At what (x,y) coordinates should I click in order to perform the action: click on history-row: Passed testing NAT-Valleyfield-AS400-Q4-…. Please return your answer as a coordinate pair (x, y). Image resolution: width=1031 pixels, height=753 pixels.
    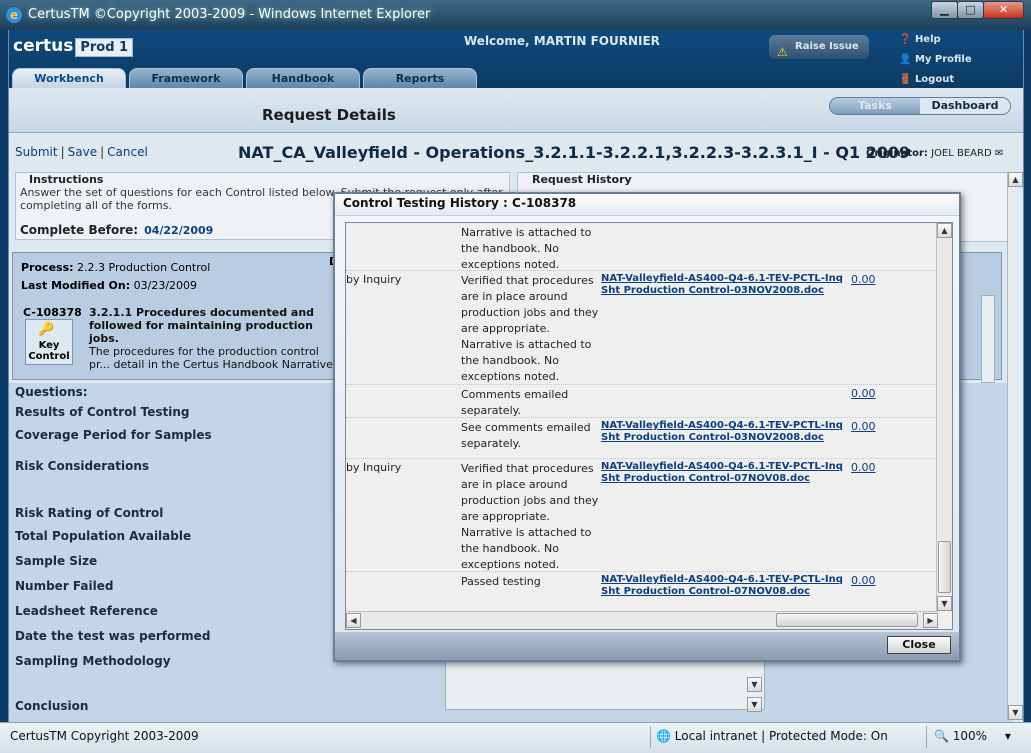
    Looking at the image, I should click on (641, 591).